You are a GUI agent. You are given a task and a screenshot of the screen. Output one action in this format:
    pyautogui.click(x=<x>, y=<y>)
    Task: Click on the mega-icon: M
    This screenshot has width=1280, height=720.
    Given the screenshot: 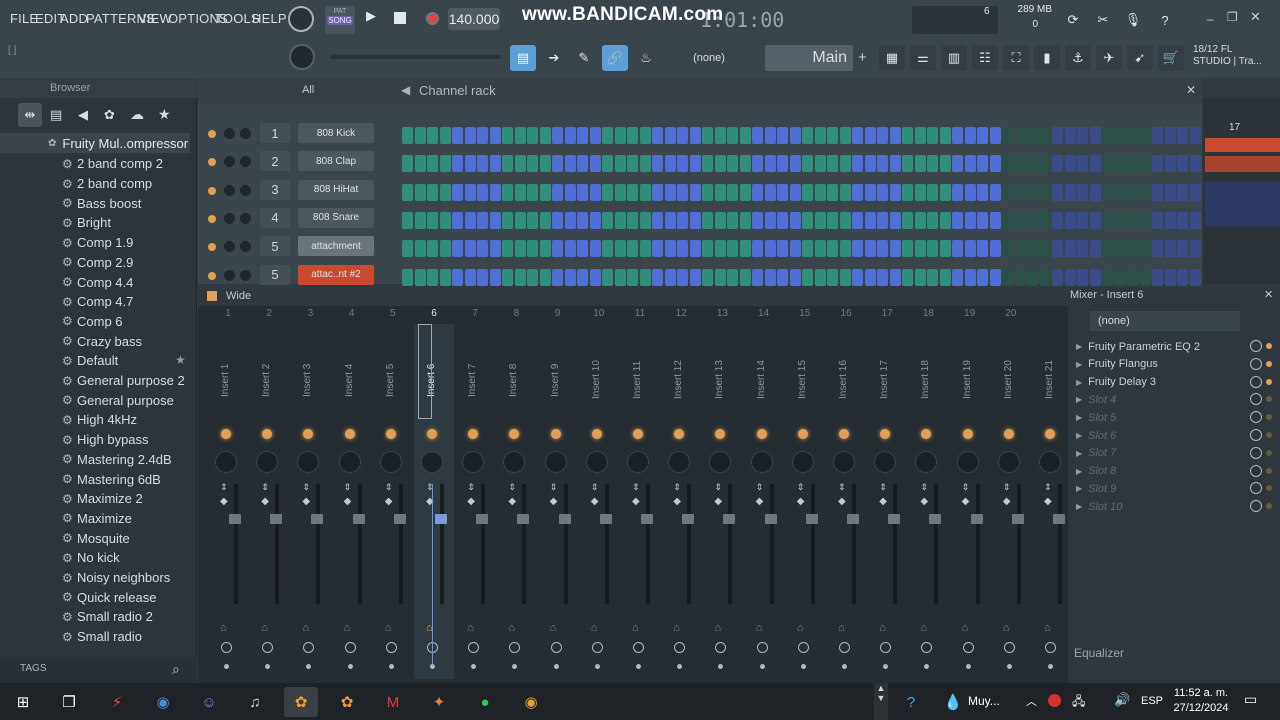 What is the action you would take?
    pyautogui.click(x=393, y=702)
    